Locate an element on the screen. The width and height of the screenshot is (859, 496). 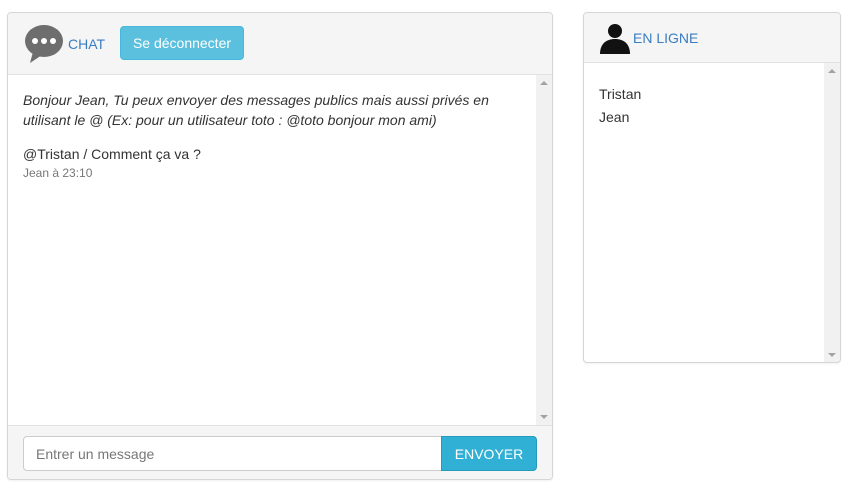
logout-button: Se déconnecter is located at coordinates (182, 43).